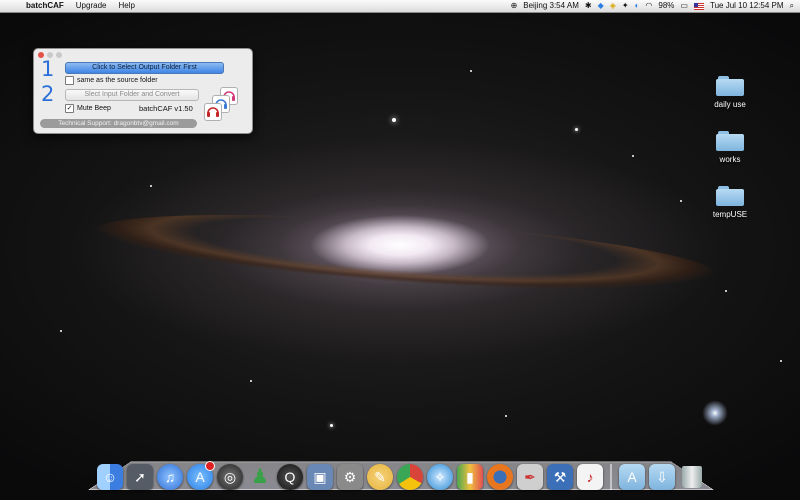 This screenshot has height=500, width=800. I want to click on diamond-icon: ◈, so click(613, 6).